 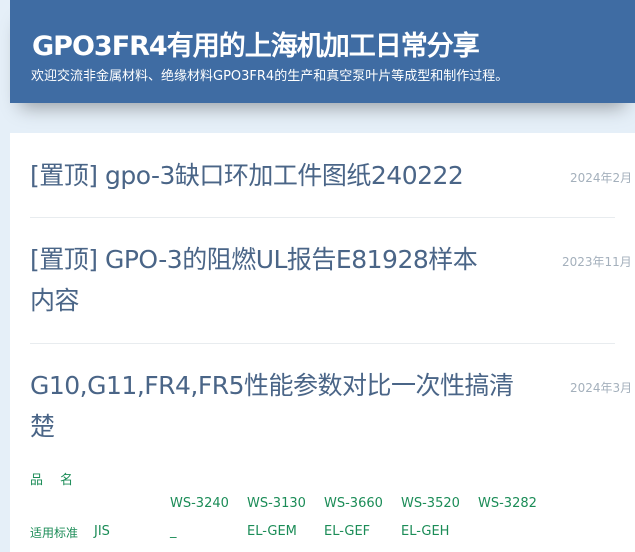 What do you see at coordinates (353, 503) in the screenshot?
I see `table-cell: WS-3660` at bounding box center [353, 503].